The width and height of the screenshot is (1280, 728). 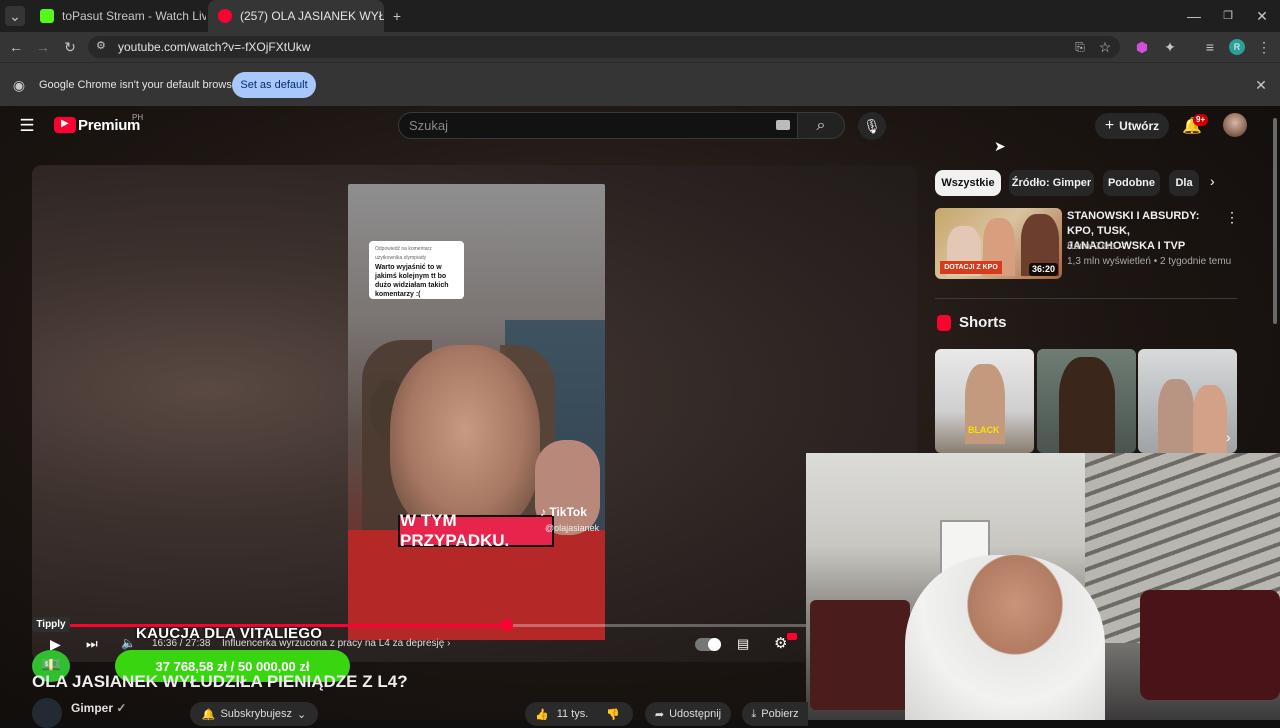 I want to click on like-count: 11 tys., so click(x=572, y=714).